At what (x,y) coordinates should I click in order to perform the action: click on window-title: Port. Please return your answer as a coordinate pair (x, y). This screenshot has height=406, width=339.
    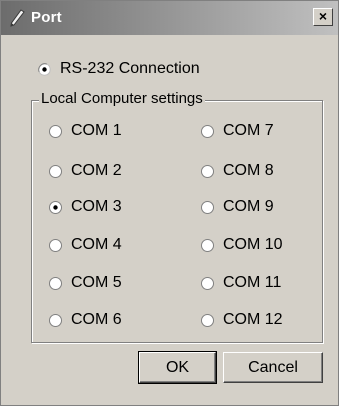
    Looking at the image, I should click on (46, 17).